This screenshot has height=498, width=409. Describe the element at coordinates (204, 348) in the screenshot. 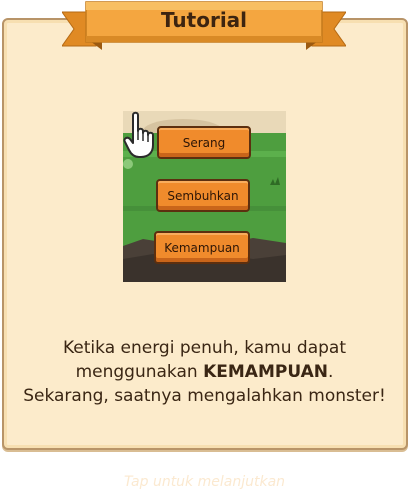

I see `message-line-1: Ketika energi penuh, kamu dapat` at that location.